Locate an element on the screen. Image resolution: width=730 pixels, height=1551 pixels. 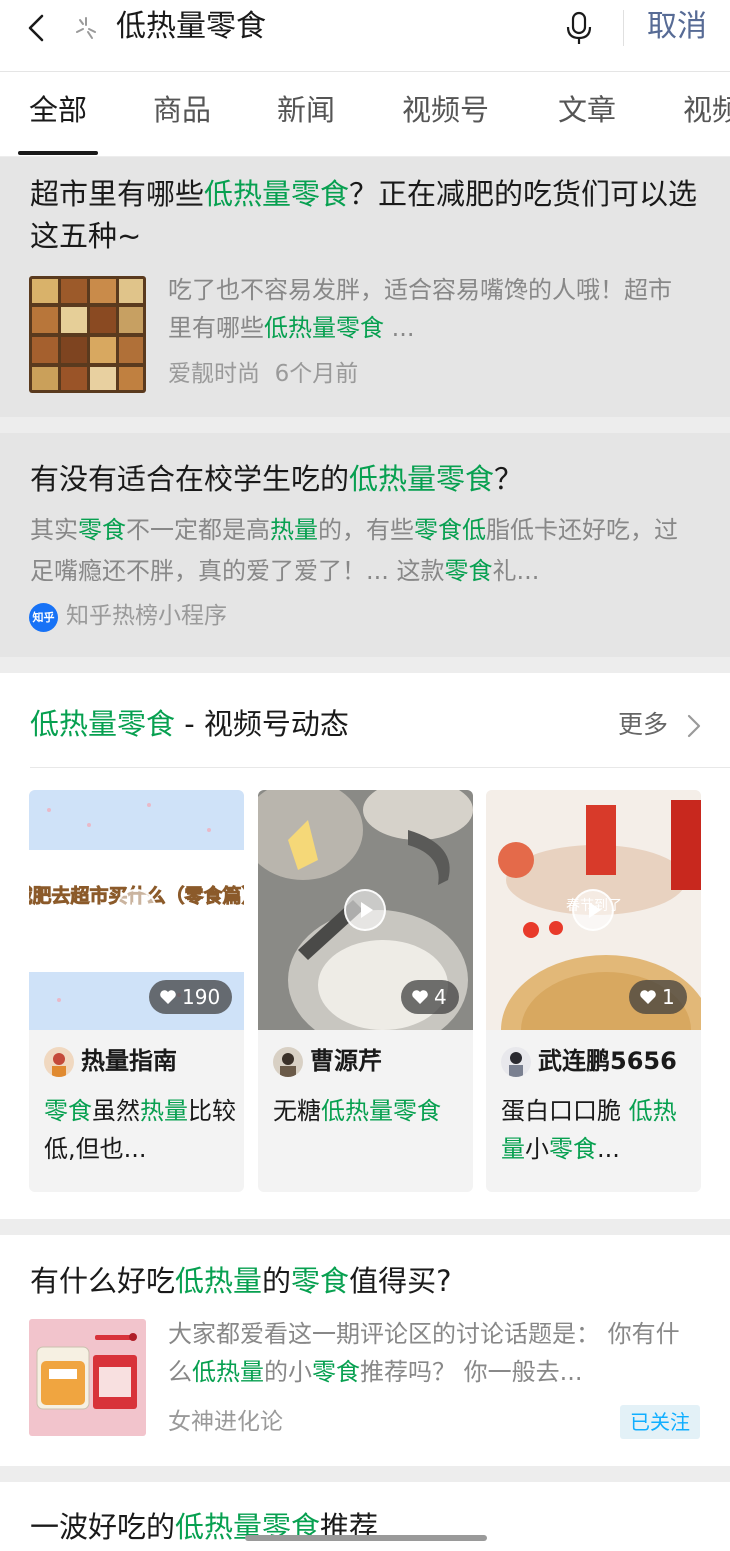
author-name: 曹源芹 is located at coordinates (346, 1061).